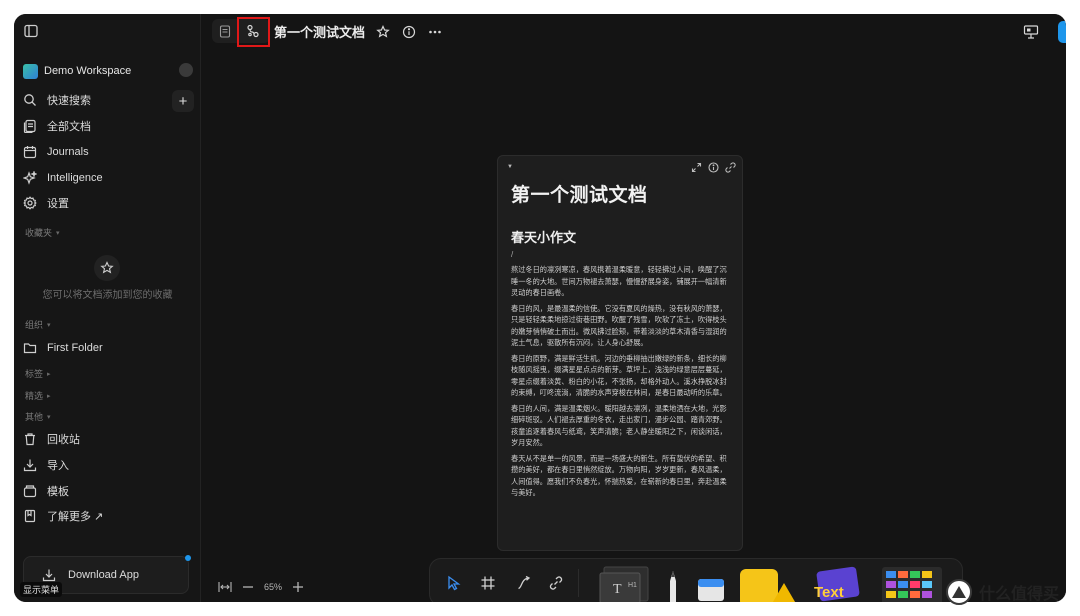 This screenshot has height=616, width=1080. I want to click on section-label: 精选, so click(34, 396).